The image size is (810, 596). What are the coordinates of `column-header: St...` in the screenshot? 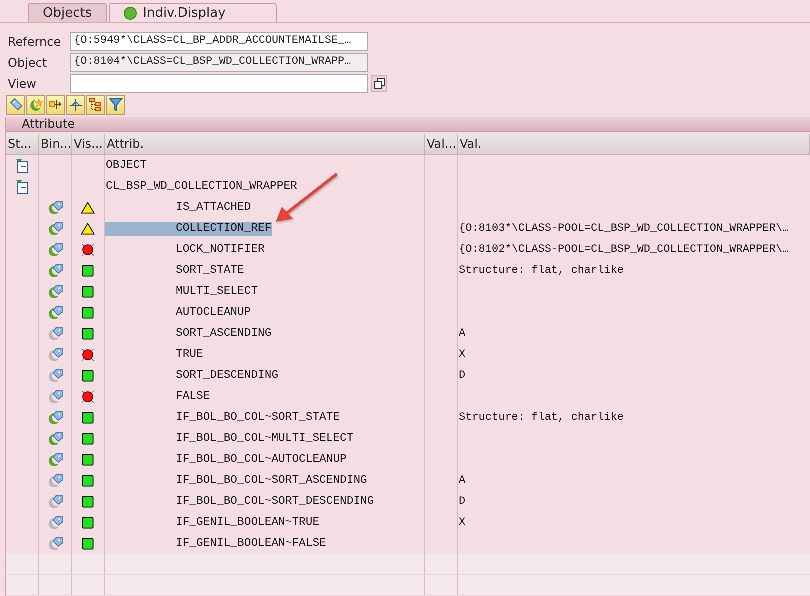 It's located at (22, 144).